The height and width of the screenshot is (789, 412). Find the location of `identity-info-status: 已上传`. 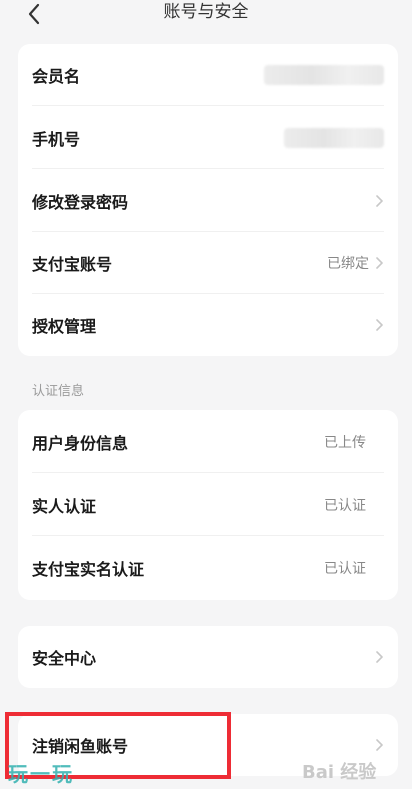

identity-info-status: 已上传 is located at coordinates (345, 442).